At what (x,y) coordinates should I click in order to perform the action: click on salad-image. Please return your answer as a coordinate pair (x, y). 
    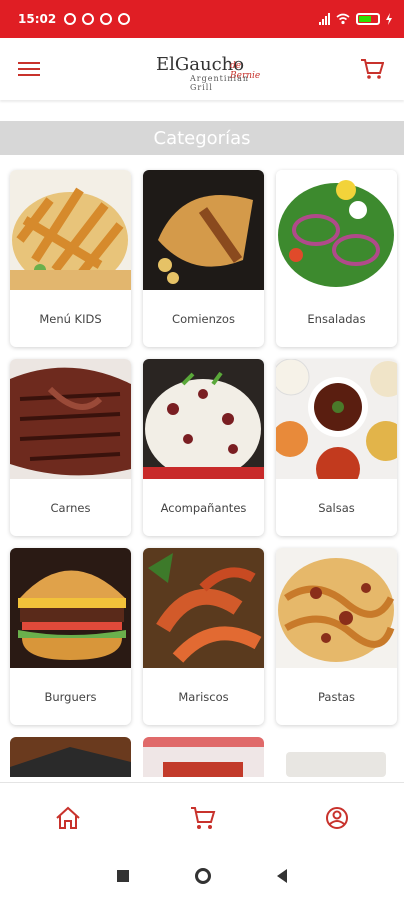
    Looking at the image, I should click on (336, 230).